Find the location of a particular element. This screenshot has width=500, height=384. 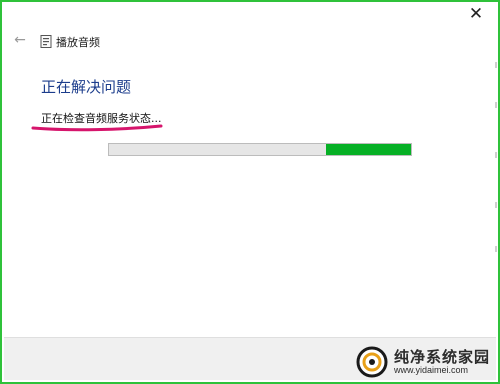

back-button: ← is located at coordinates (20, 40).